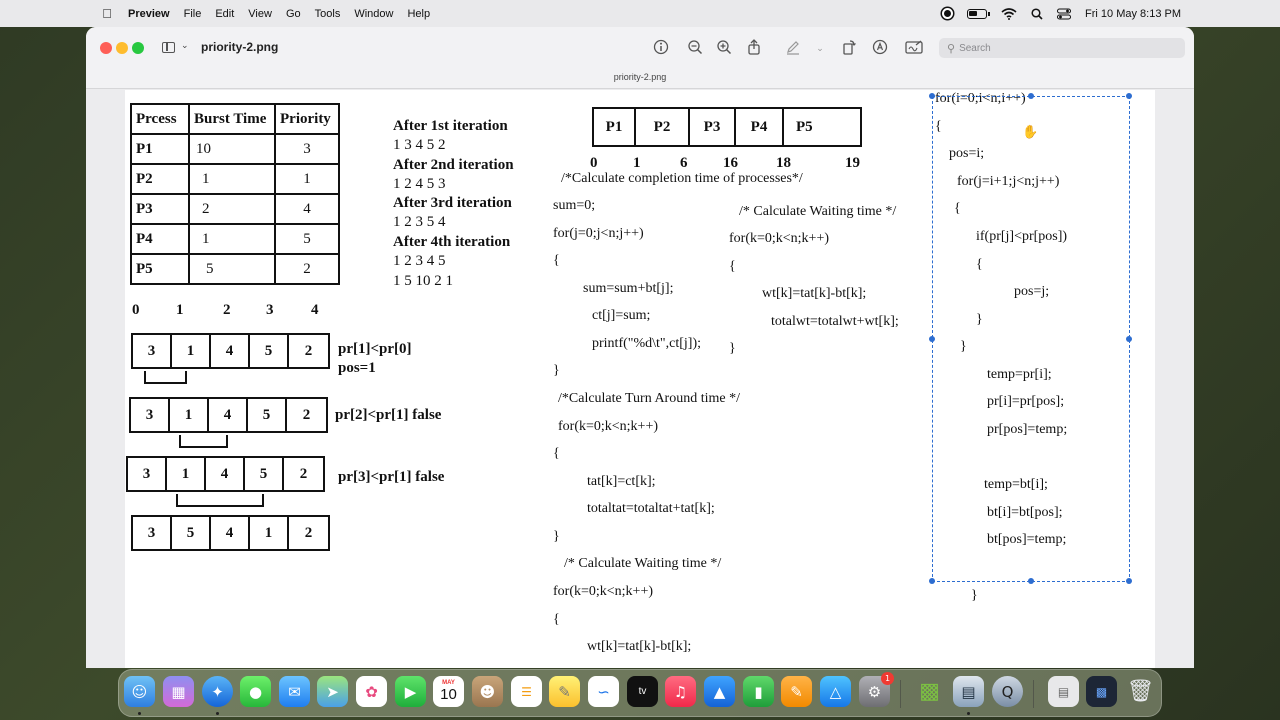 The image size is (1280, 720). Describe the element at coordinates (929, 691) in the screenshot. I see `android-studio-icon: ▩` at that location.